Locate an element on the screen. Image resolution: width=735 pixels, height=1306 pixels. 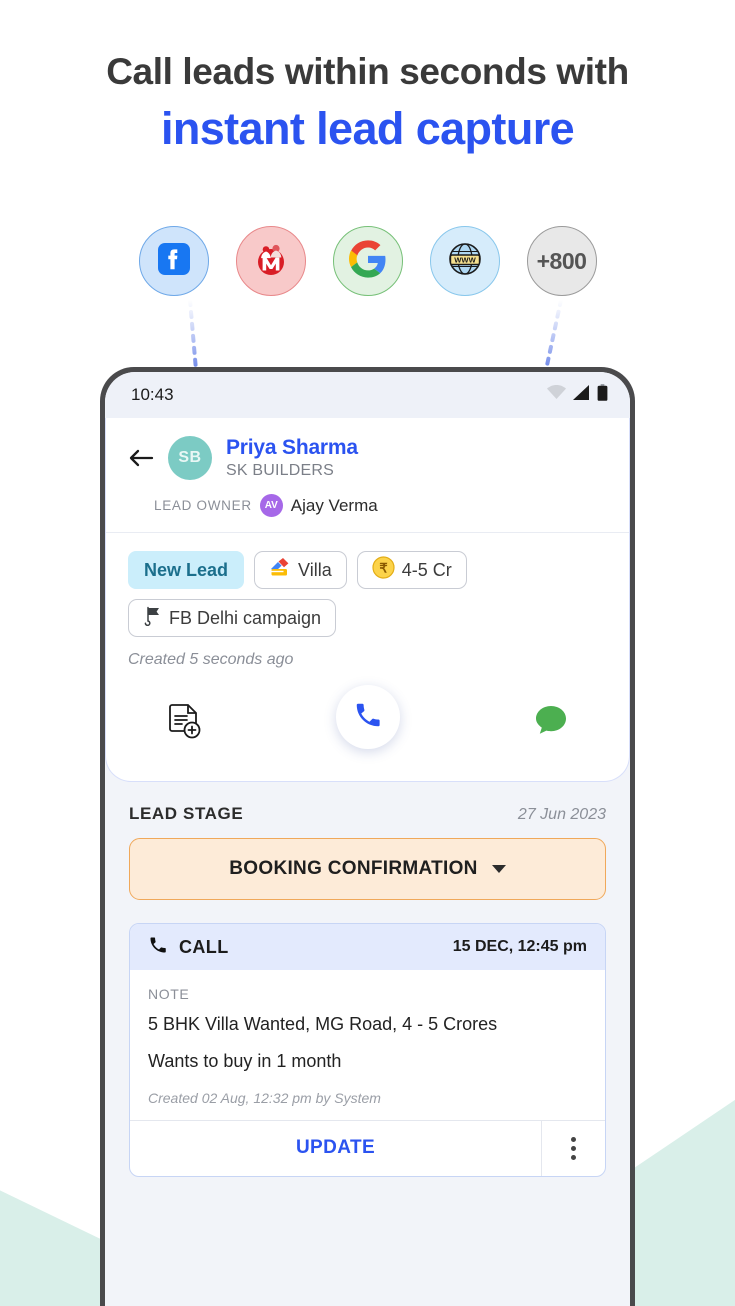
lead-stage-value: BOOKING CONFIRMATION is located at coordinates (353, 868).